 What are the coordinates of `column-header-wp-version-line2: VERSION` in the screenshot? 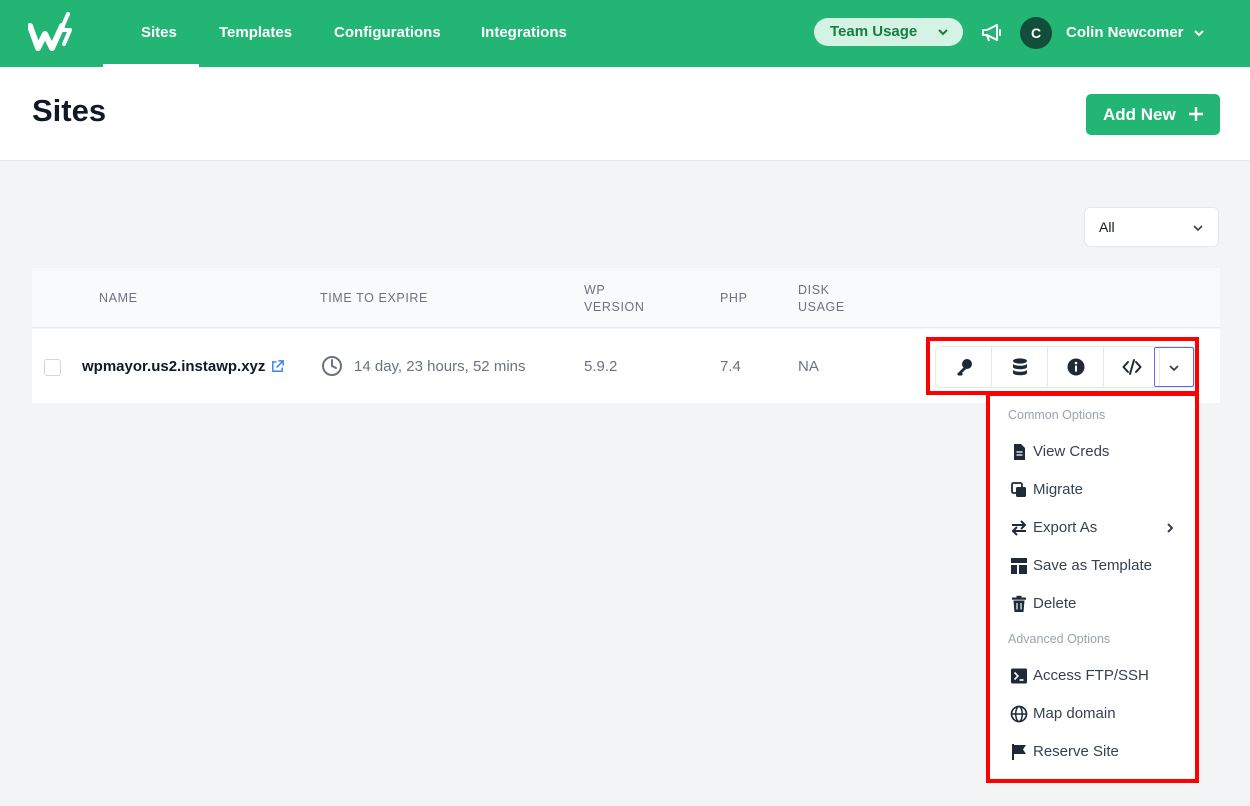 It's located at (614, 307).